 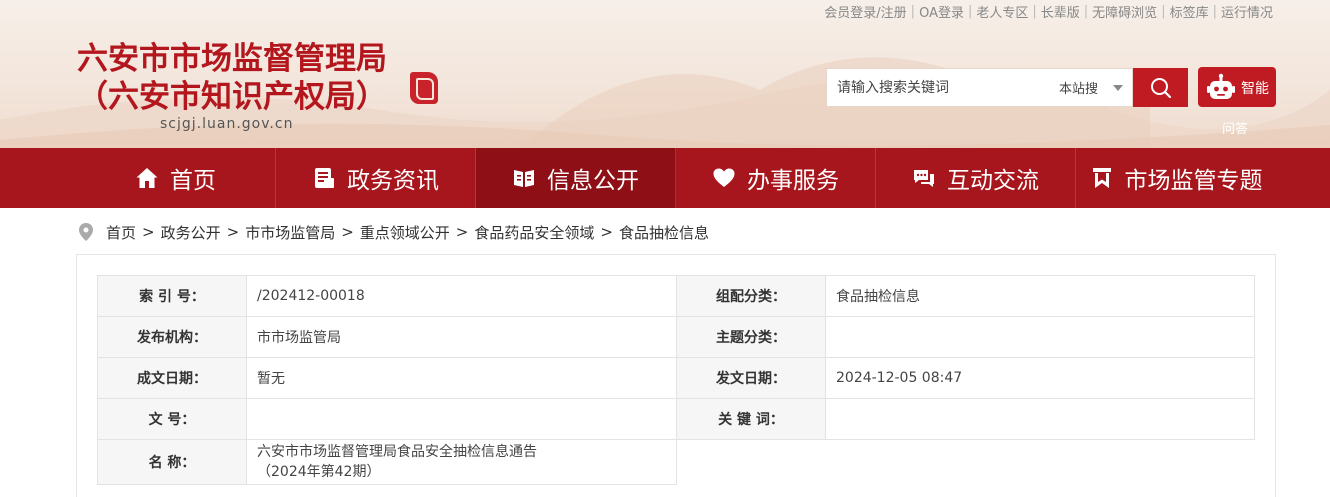 I want to click on seal-icon, so click(x=424, y=88).